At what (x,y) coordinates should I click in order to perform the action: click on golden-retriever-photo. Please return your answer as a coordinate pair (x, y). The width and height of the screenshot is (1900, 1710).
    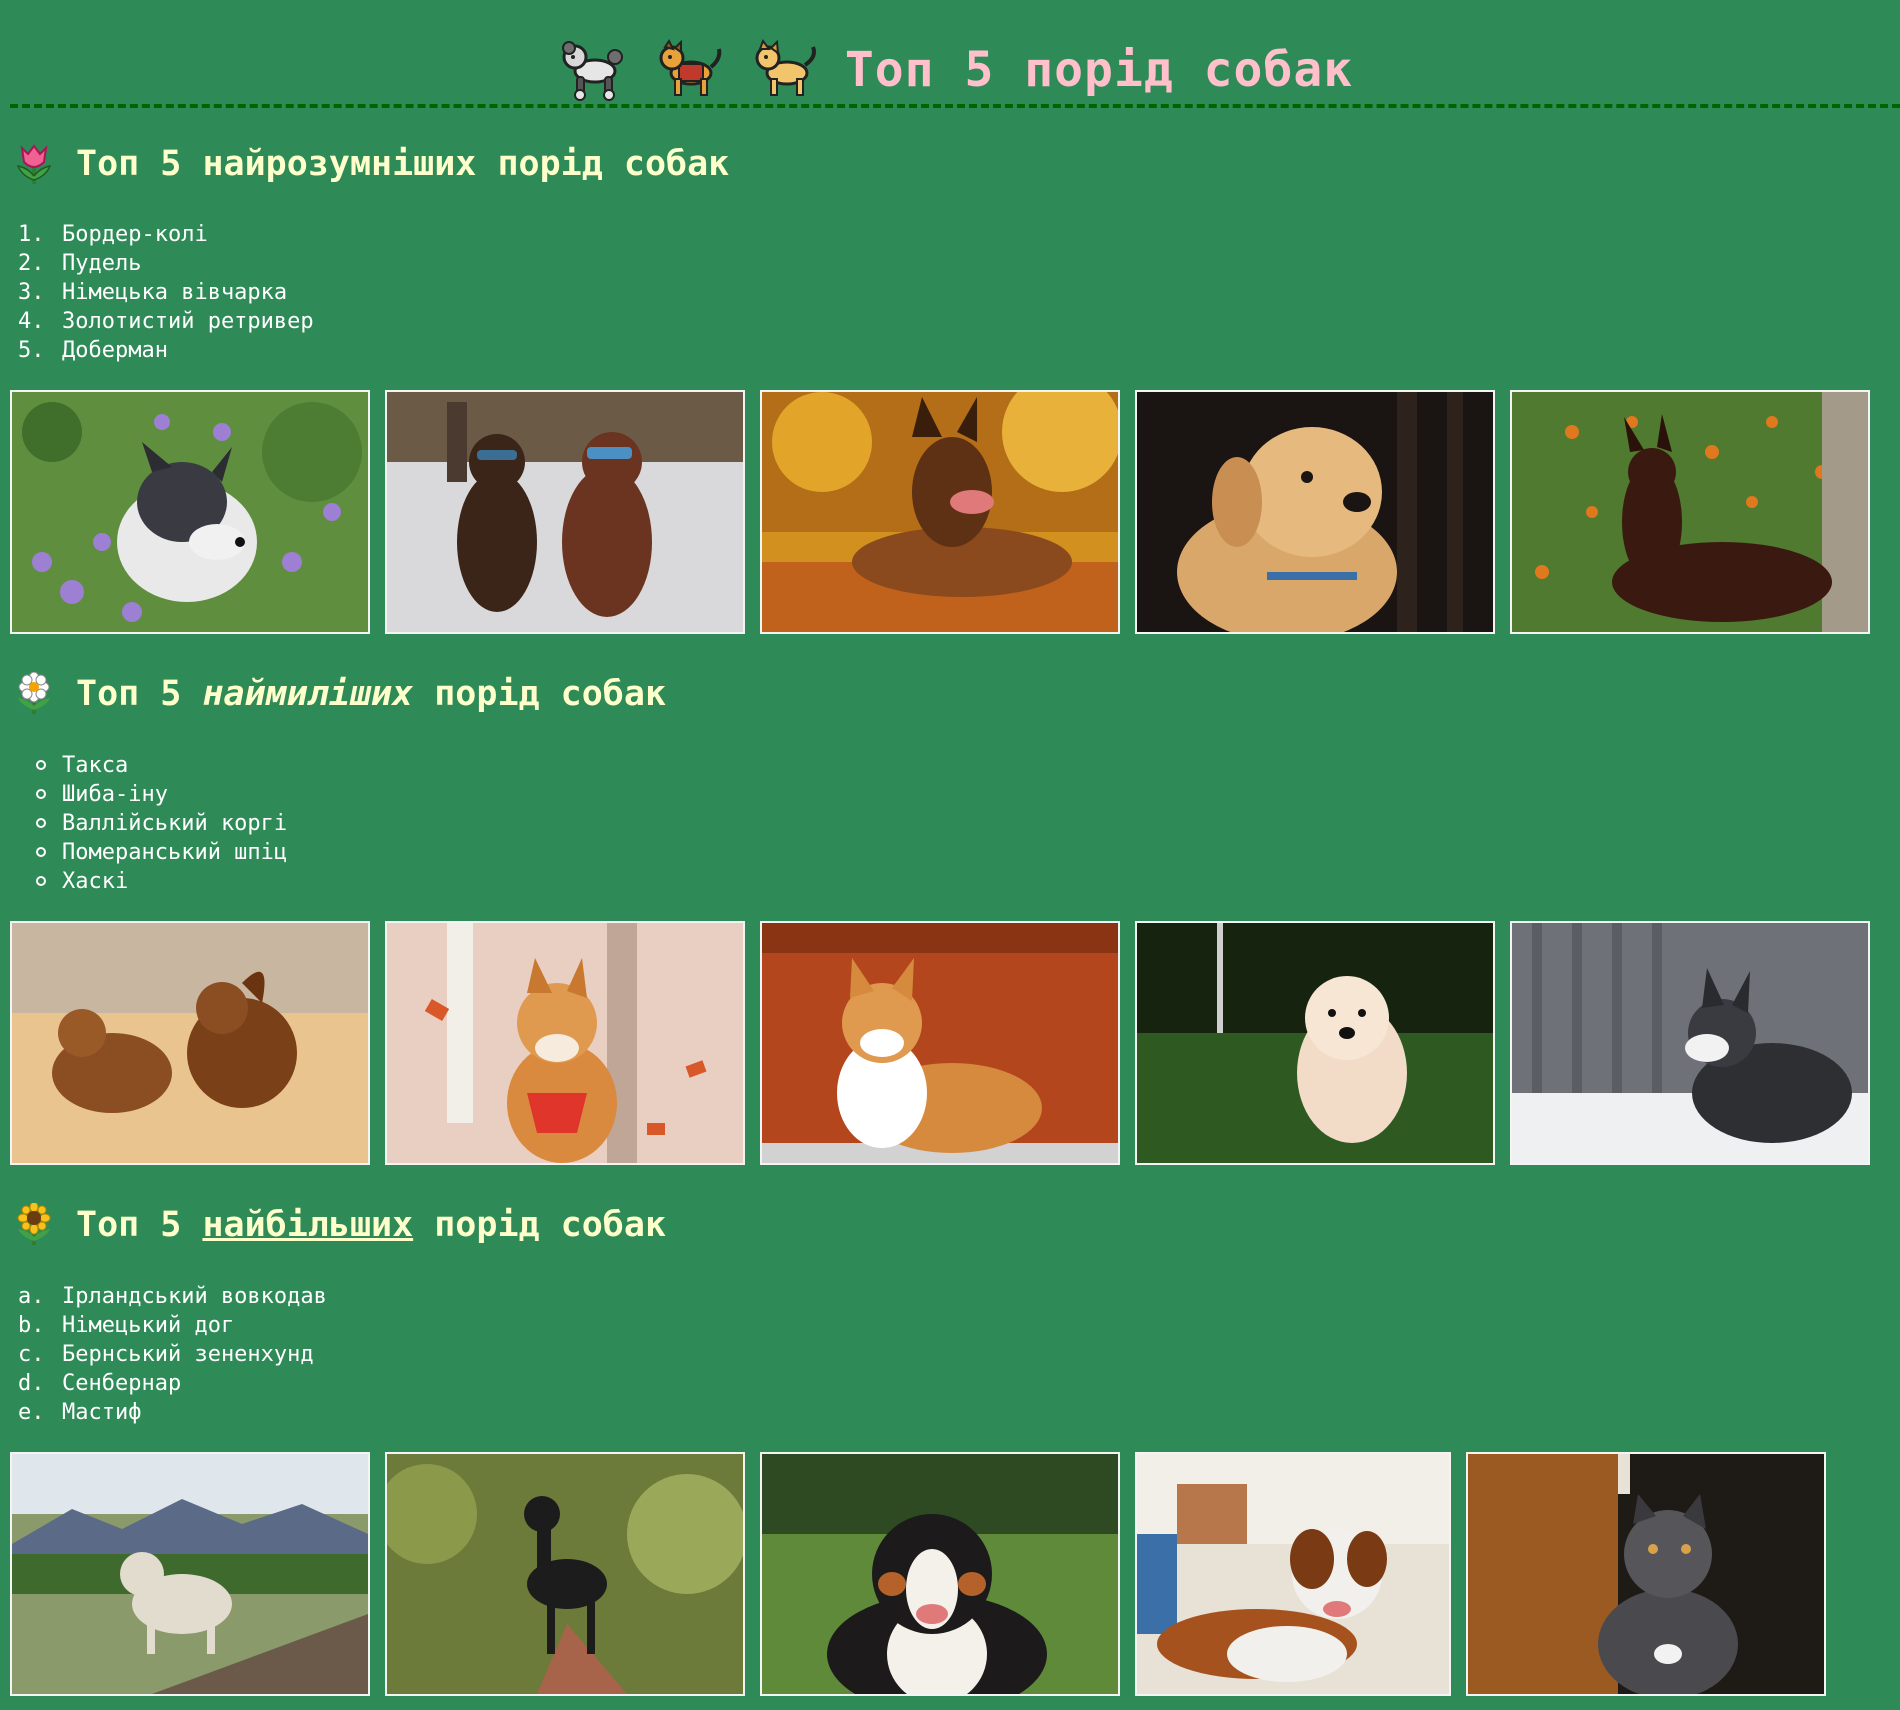
    Looking at the image, I should click on (1315, 512).